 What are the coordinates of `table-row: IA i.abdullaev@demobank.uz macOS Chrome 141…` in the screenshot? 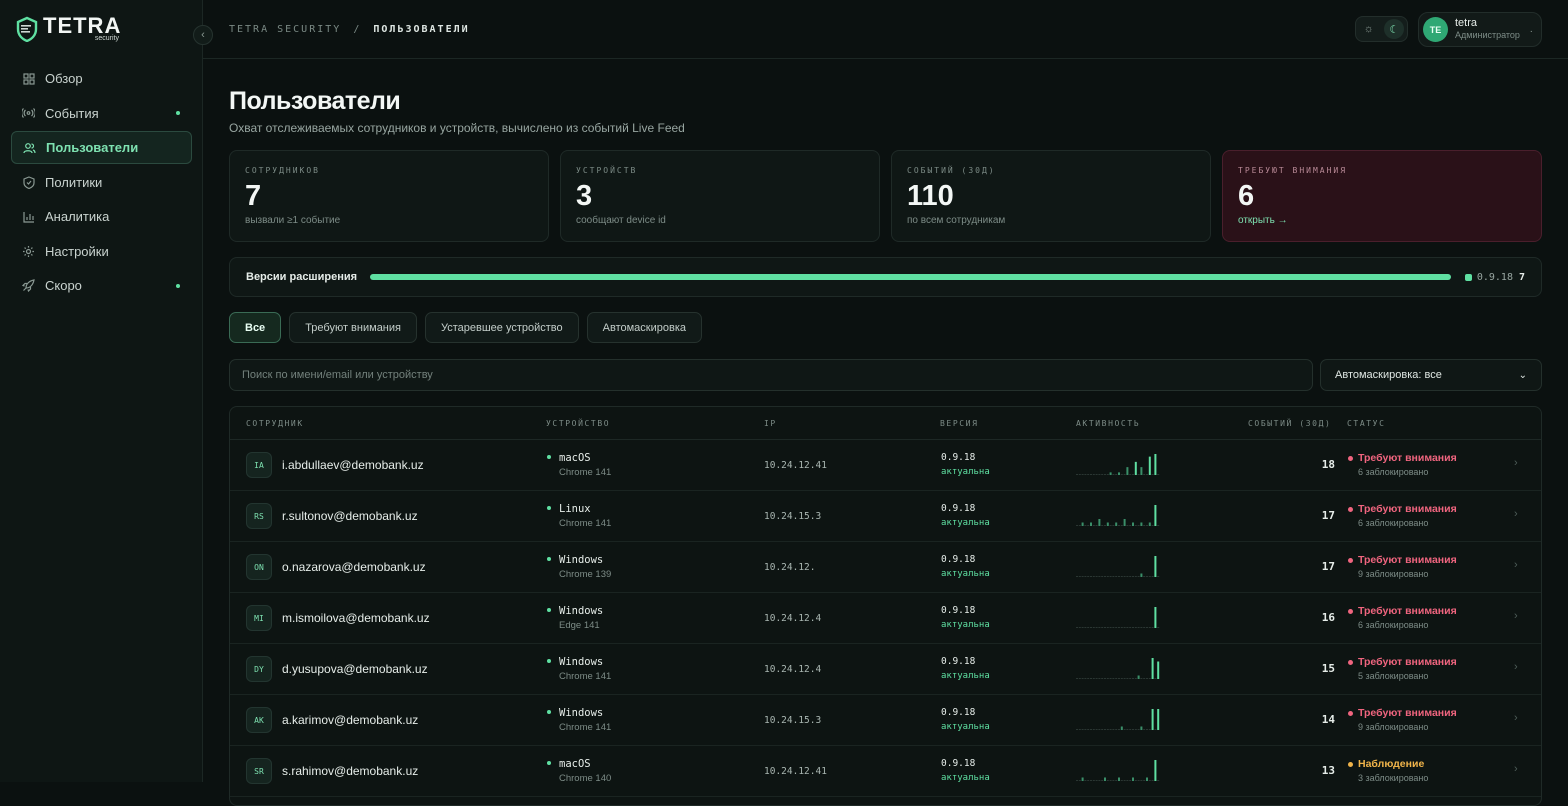 It's located at (885, 465).